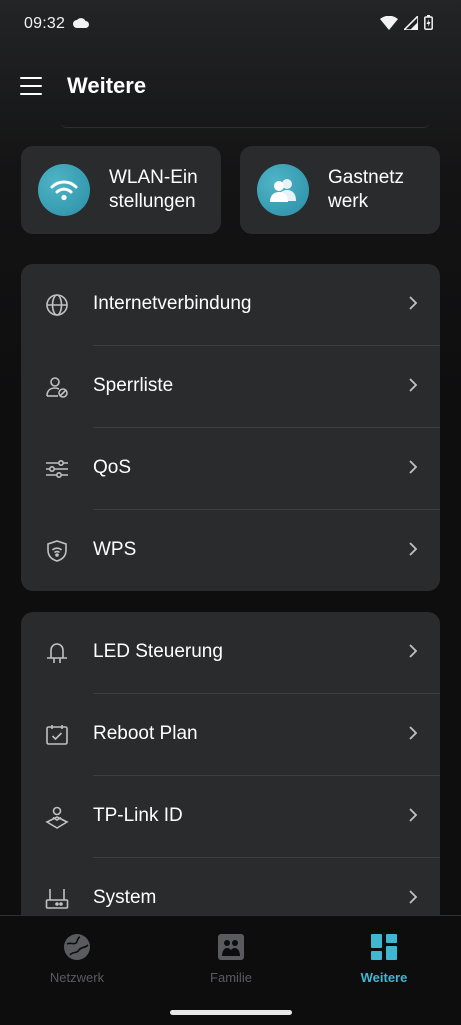  I want to click on menu-item-reboot-plan: Reboot Plan, so click(230, 735).